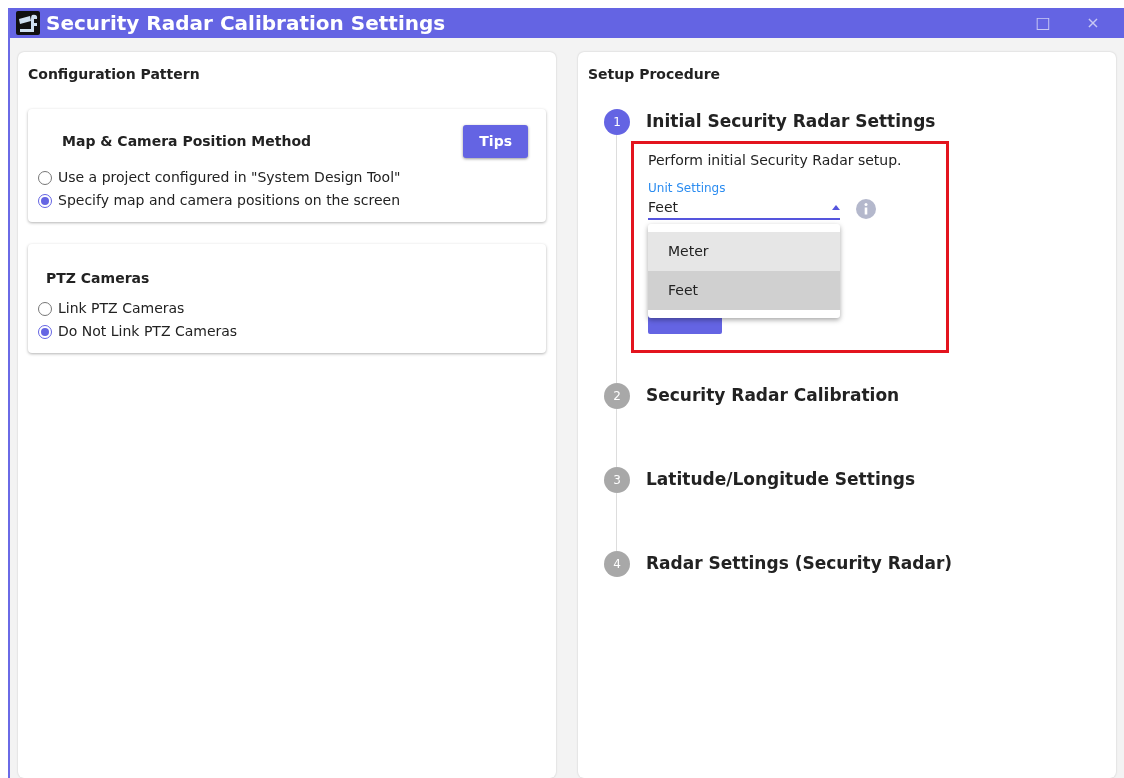 This screenshot has height=778, width=1124. Describe the element at coordinates (617, 396) in the screenshot. I see `step-number: 2` at that location.